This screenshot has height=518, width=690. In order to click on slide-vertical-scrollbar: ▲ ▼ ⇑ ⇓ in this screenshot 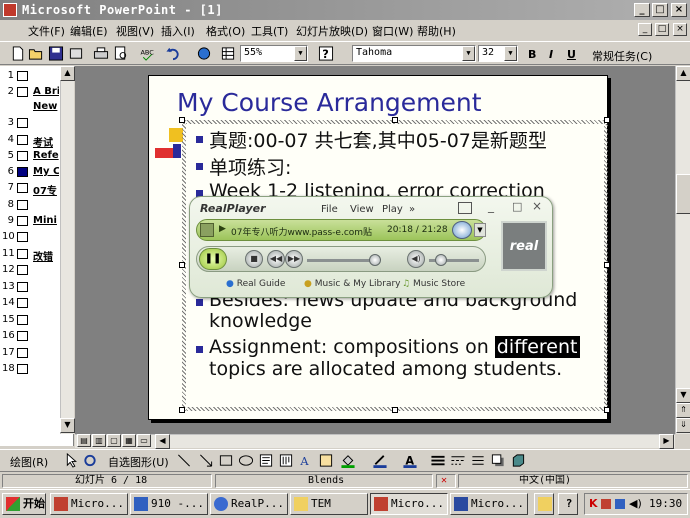, I will do `click(682, 250)`.